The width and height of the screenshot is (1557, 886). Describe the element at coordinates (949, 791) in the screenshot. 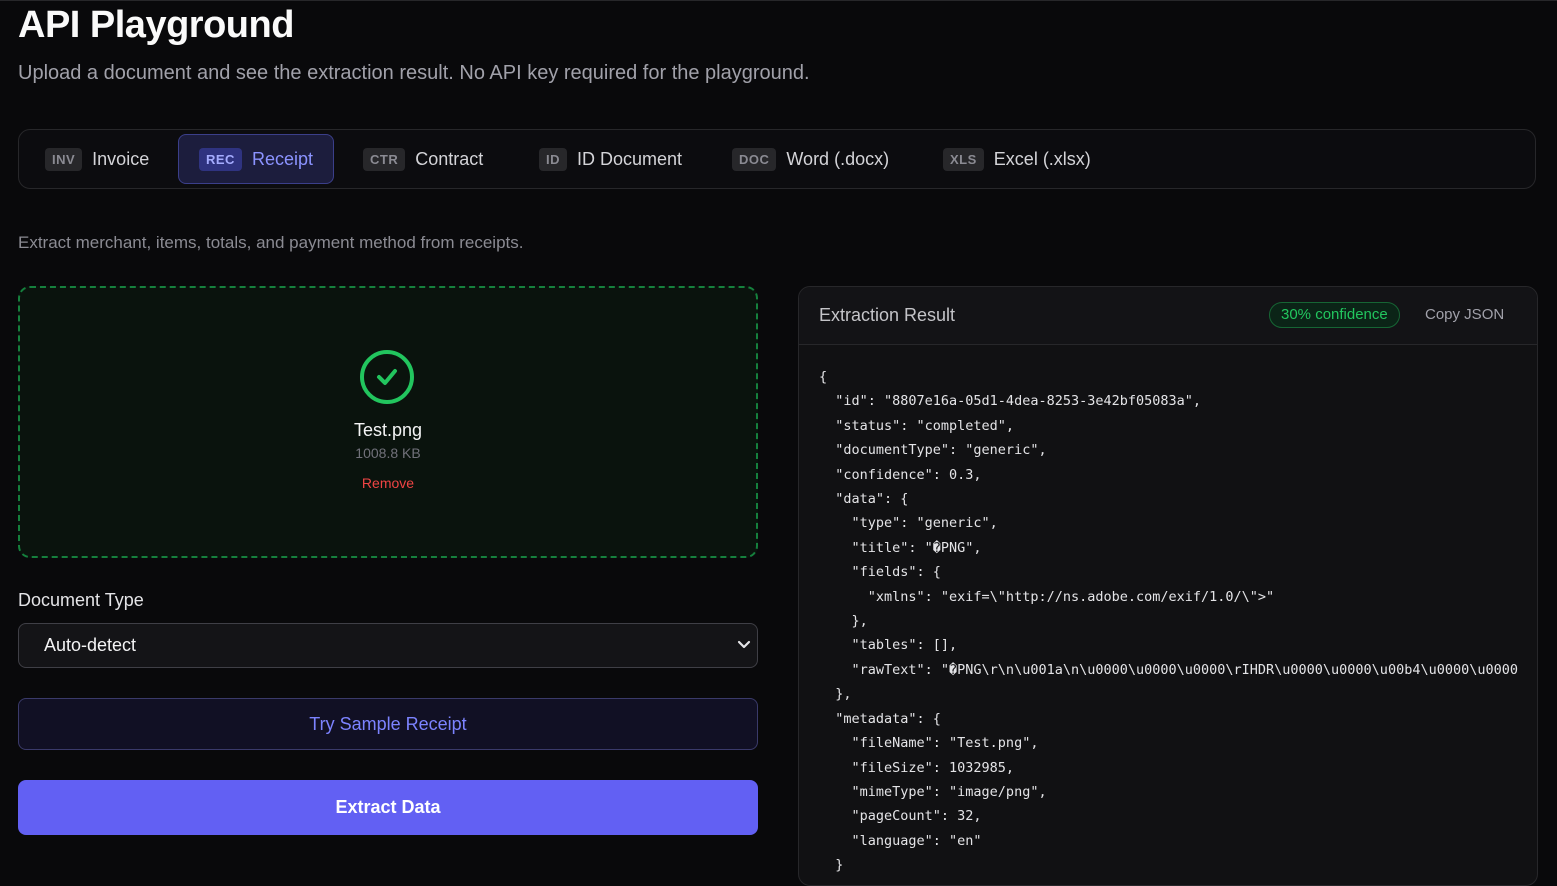

I see `json-line: "mimeType": "image/png",` at that location.